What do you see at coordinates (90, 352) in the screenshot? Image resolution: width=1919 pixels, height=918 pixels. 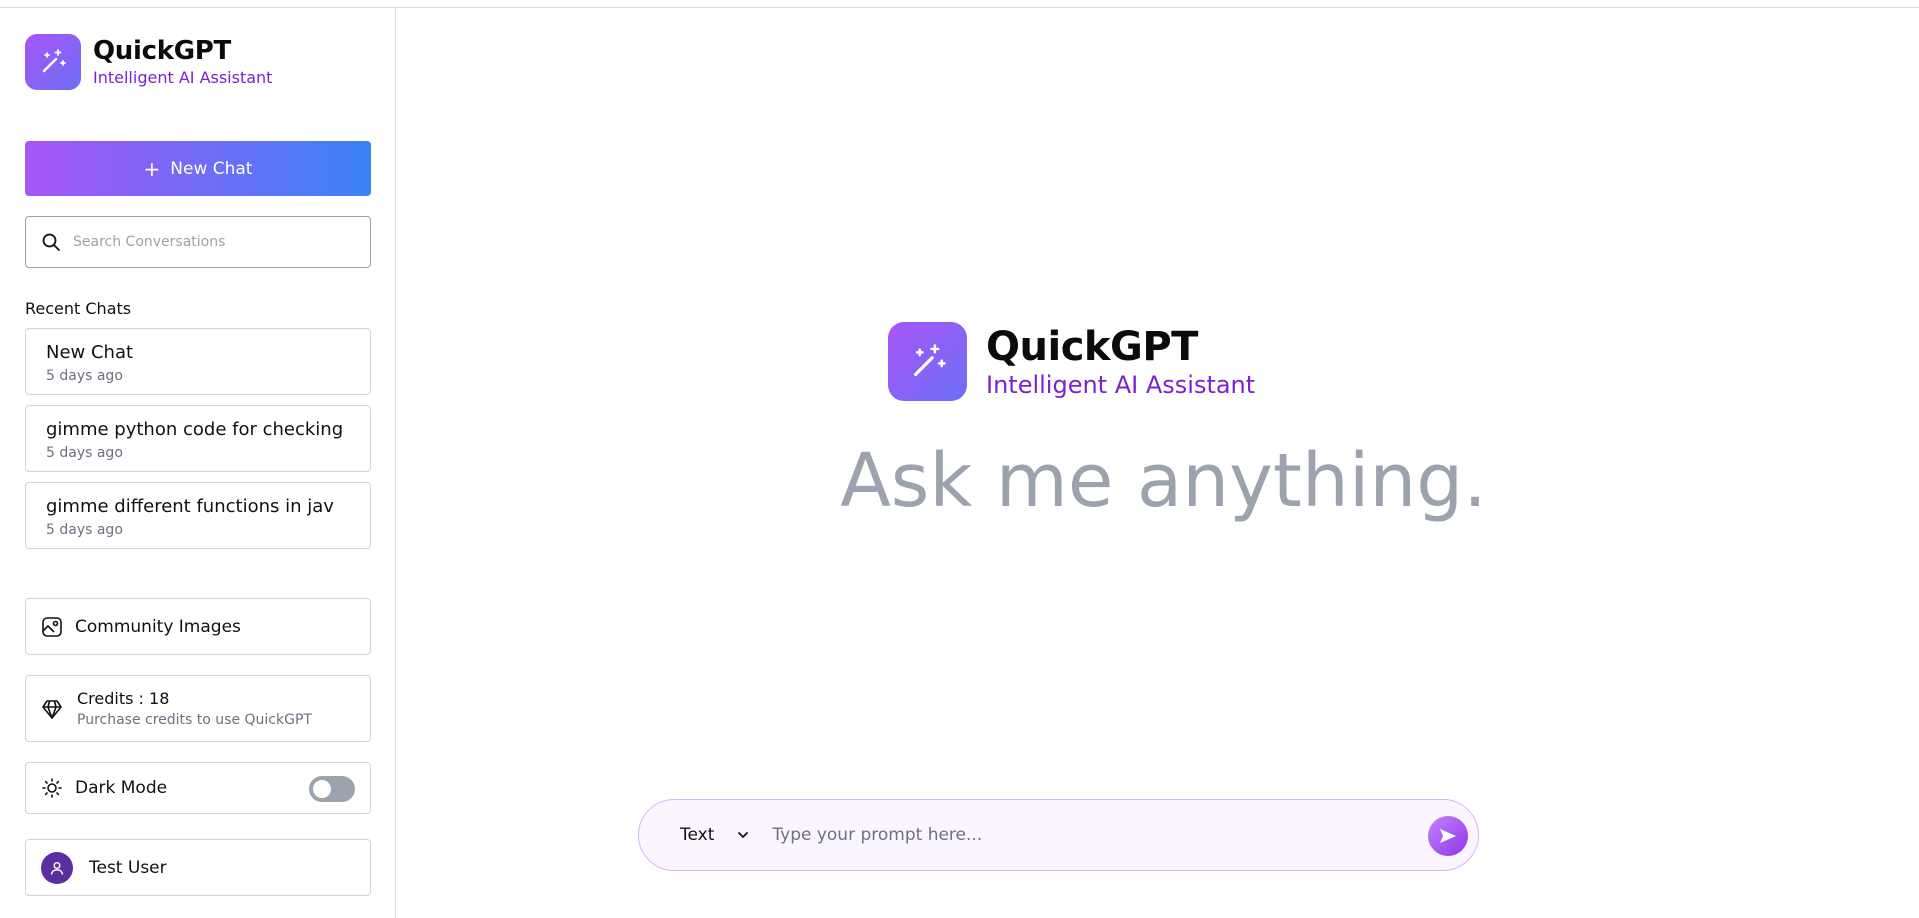 I see `chat-title: New Chat` at bounding box center [90, 352].